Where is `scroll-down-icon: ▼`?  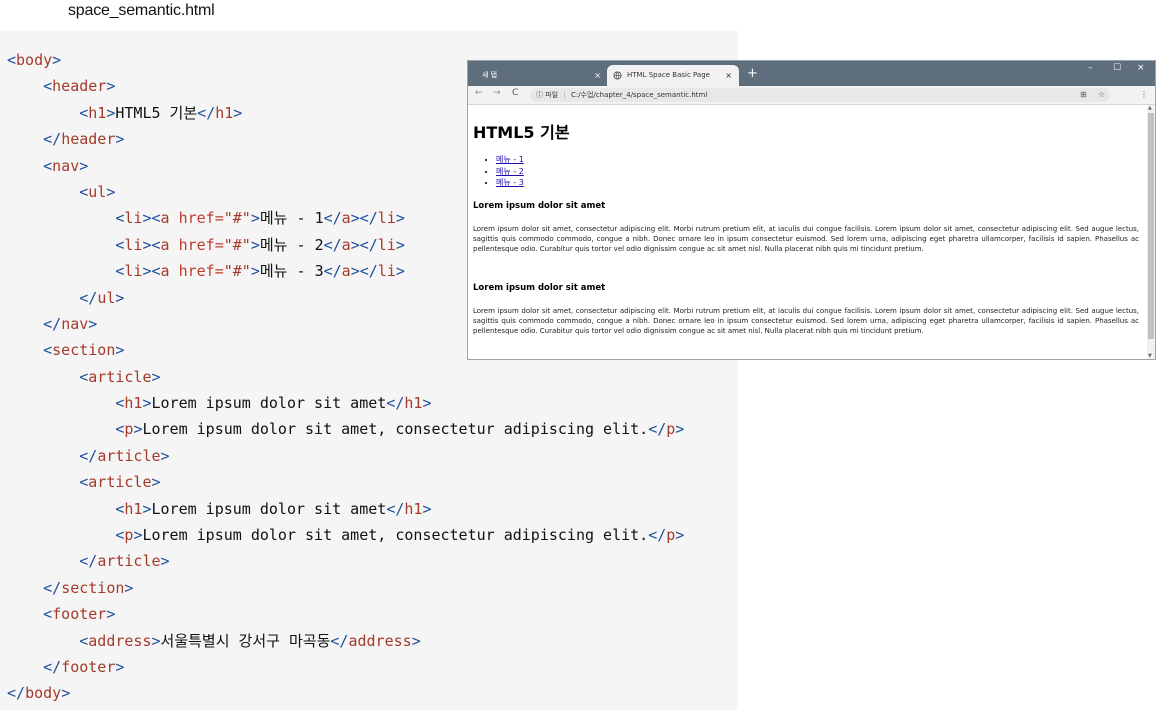 scroll-down-icon: ▼ is located at coordinates (1150, 356).